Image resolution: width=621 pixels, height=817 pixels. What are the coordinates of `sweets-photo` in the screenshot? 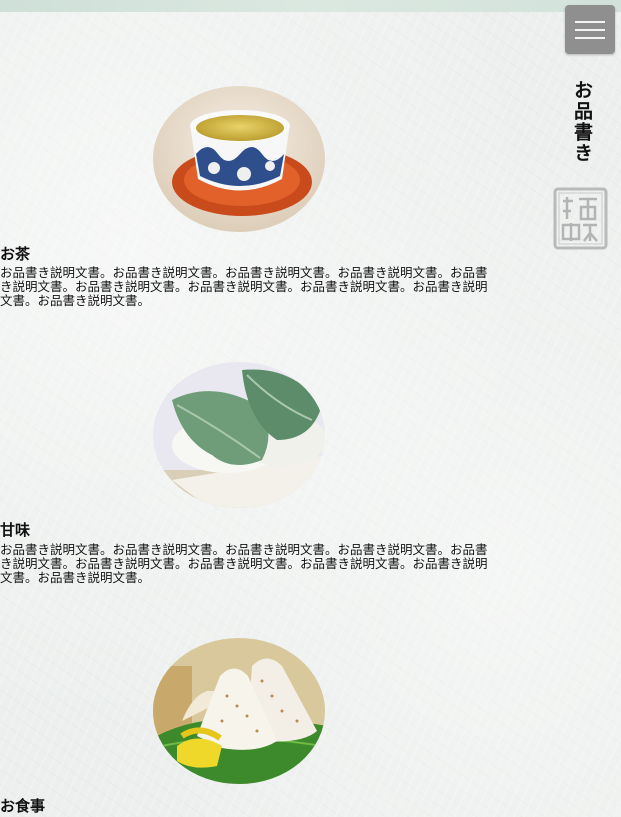 It's located at (239, 435).